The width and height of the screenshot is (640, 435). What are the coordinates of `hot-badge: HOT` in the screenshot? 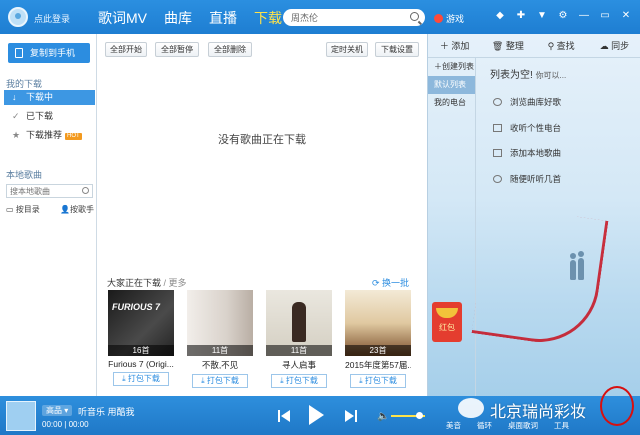 It's located at (73, 136).